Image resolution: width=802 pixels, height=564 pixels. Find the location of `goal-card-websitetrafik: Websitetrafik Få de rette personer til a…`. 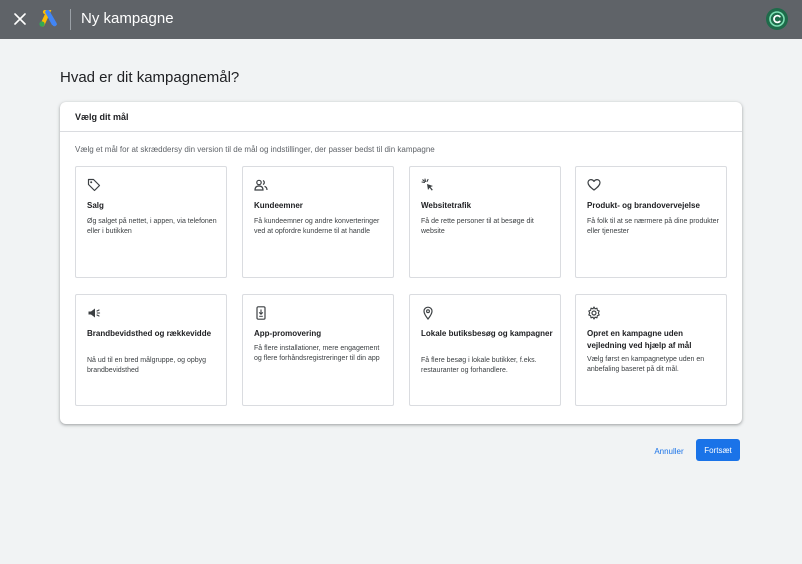

goal-card-websitetrafik: Websitetrafik Få de rette personer til a… is located at coordinates (485, 222).